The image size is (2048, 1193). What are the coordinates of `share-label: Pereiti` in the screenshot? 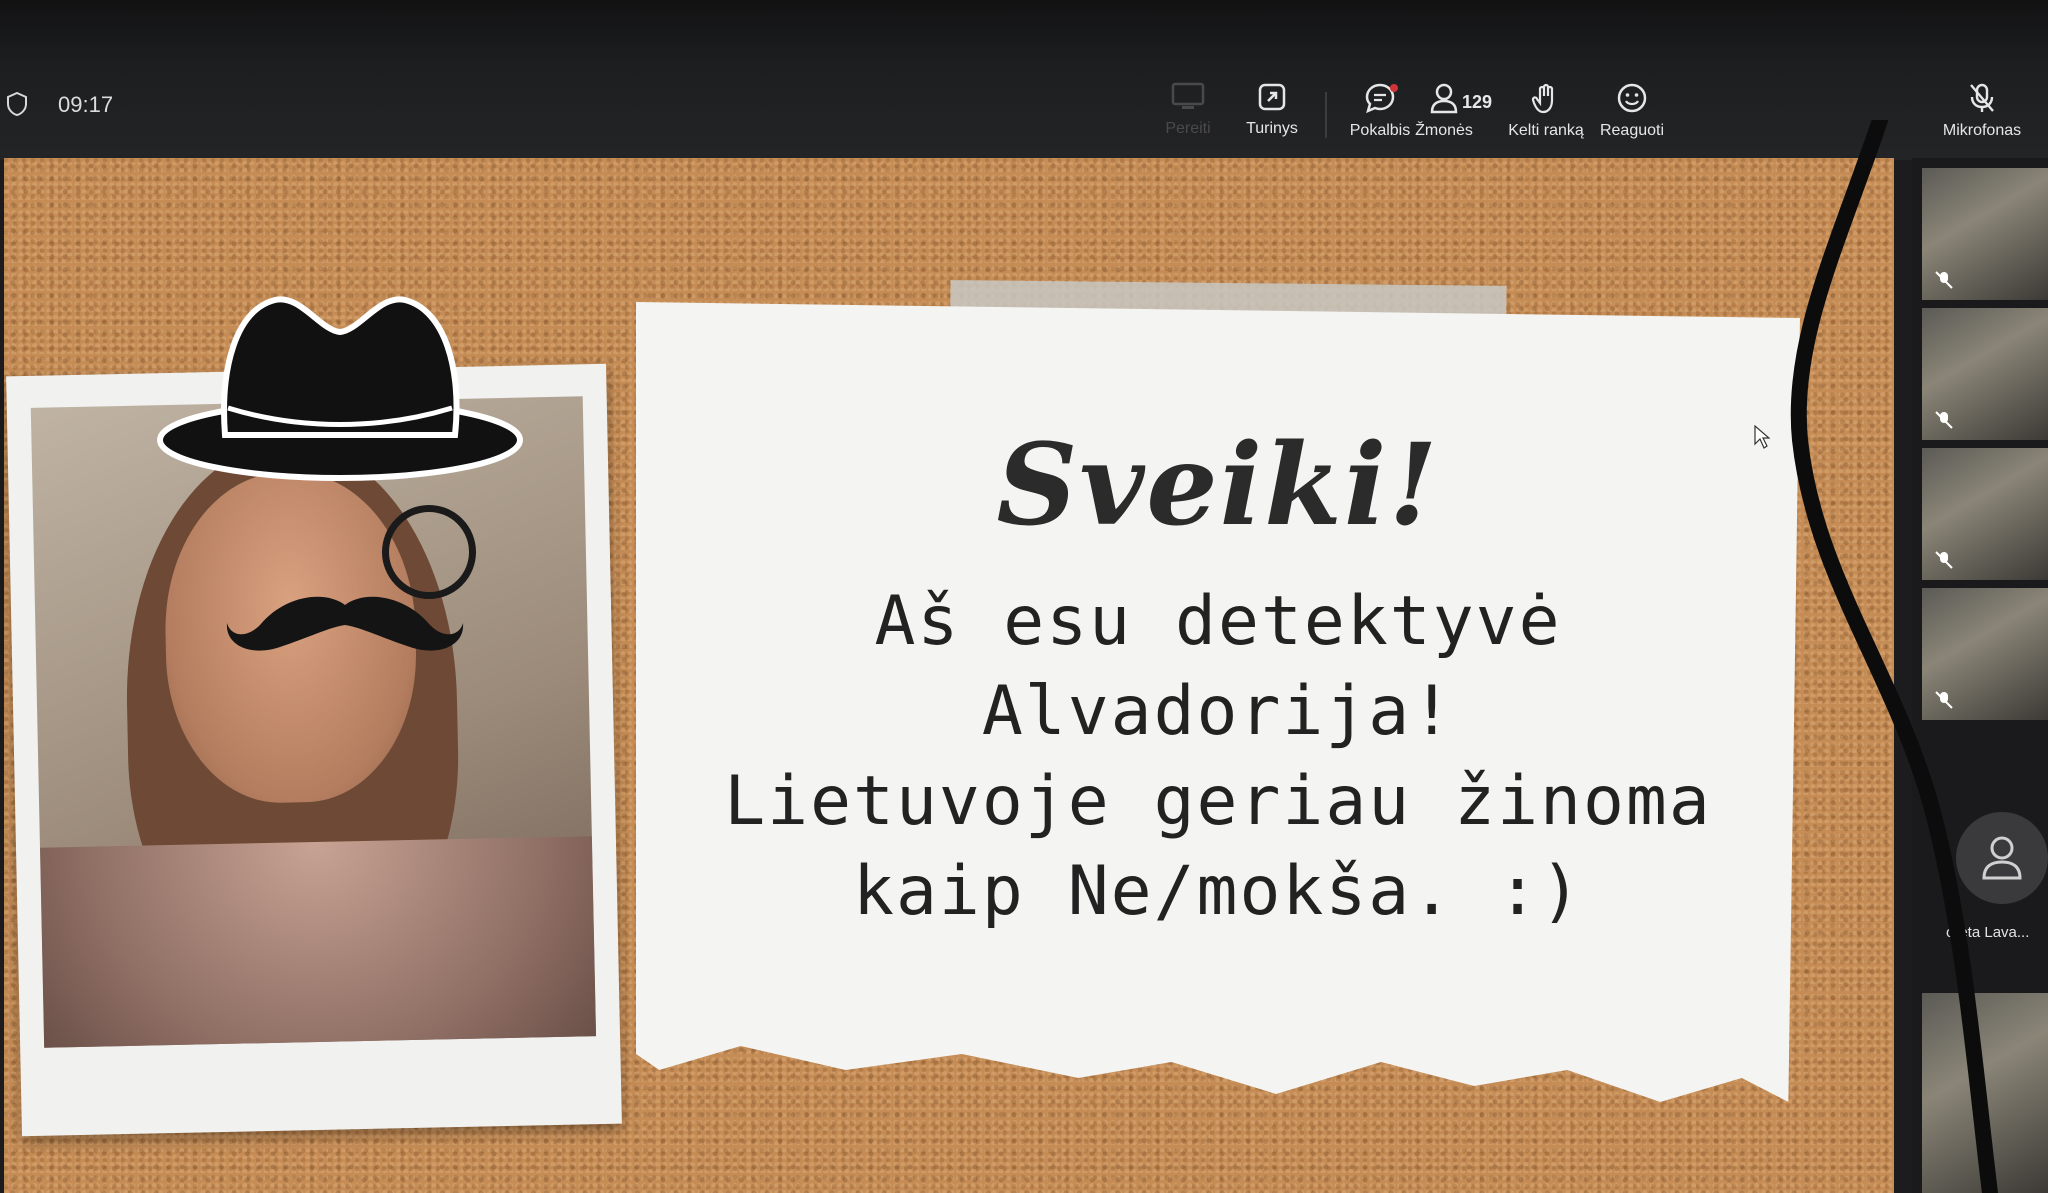 It's located at (1188, 128).